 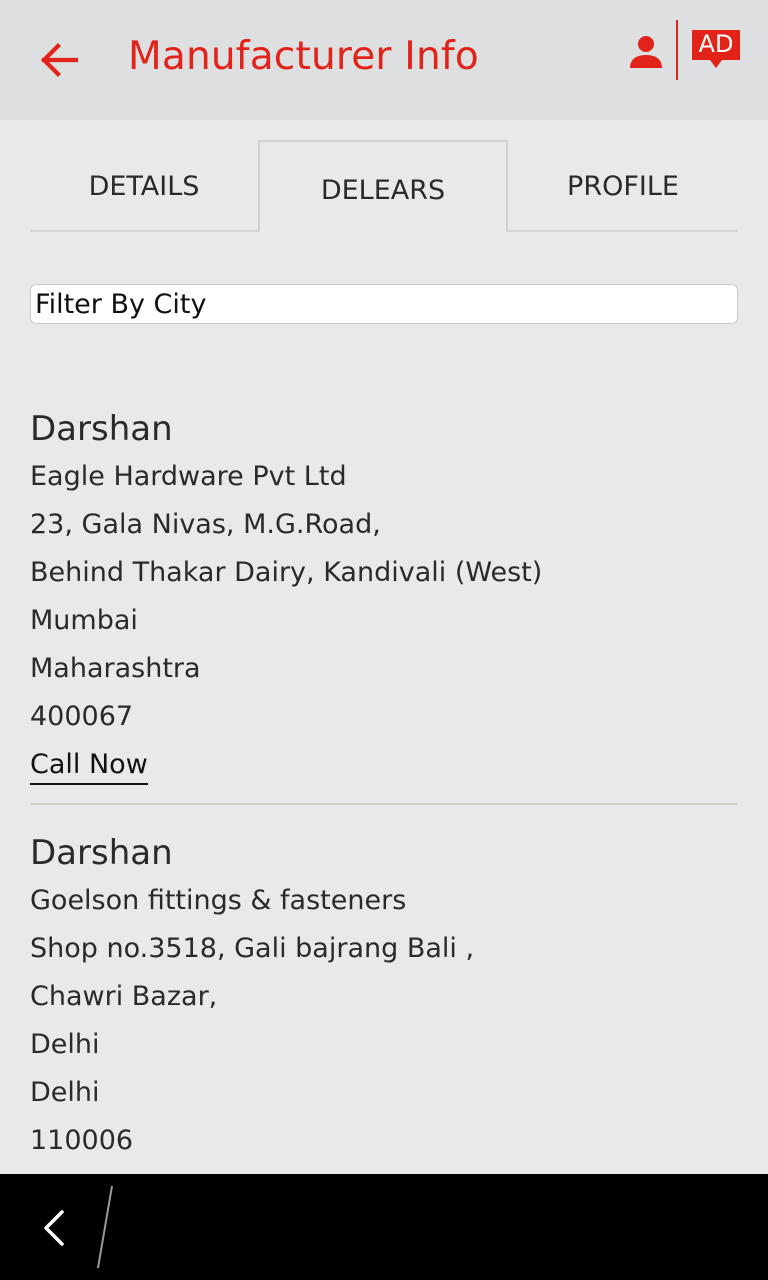 I want to click on tab-bar: DETAILS DELEARS PROFILE, so click(x=384, y=186).